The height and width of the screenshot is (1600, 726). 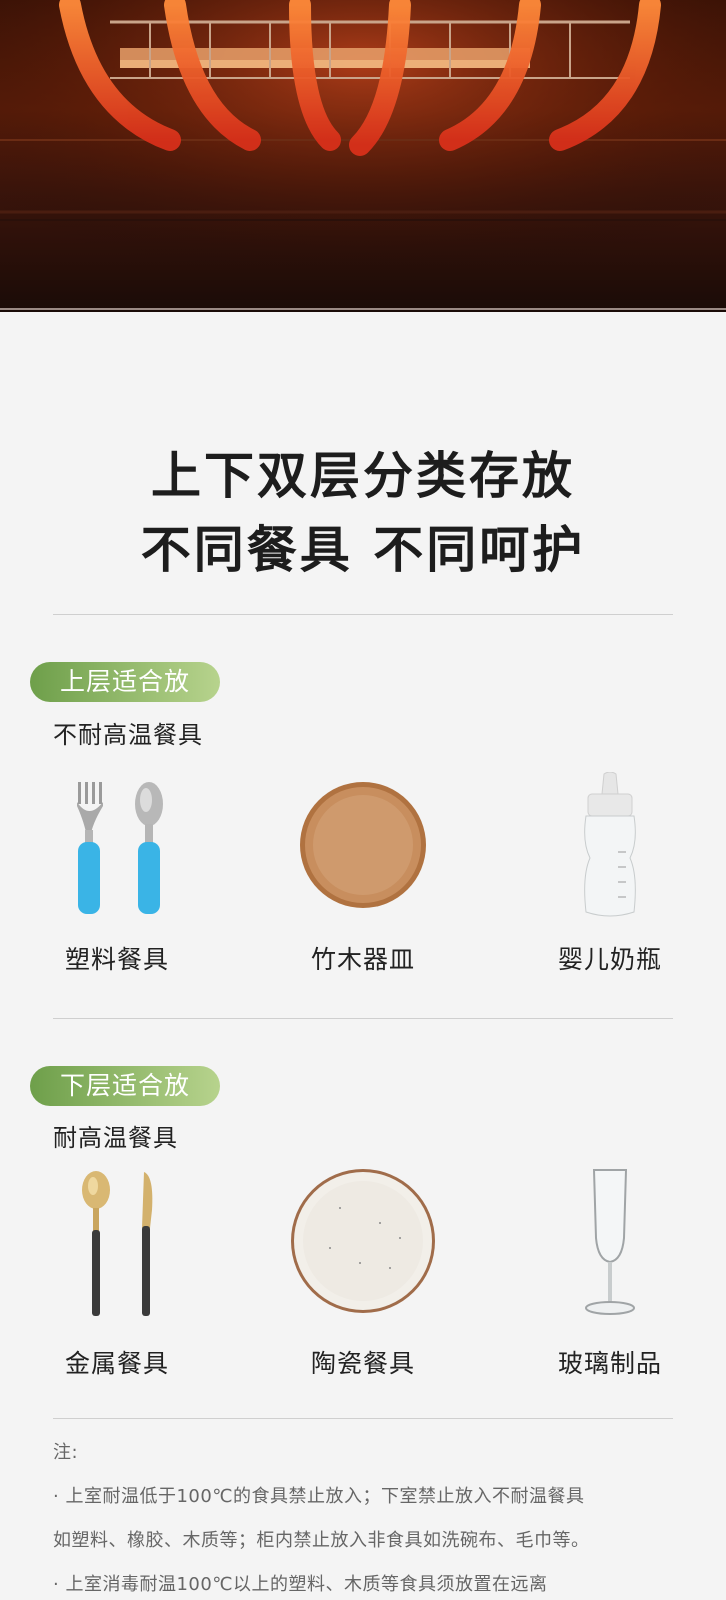 What do you see at coordinates (115, 1138) in the screenshot?
I see `lower-subtitle: 耐高温餐具` at bounding box center [115, 1138].